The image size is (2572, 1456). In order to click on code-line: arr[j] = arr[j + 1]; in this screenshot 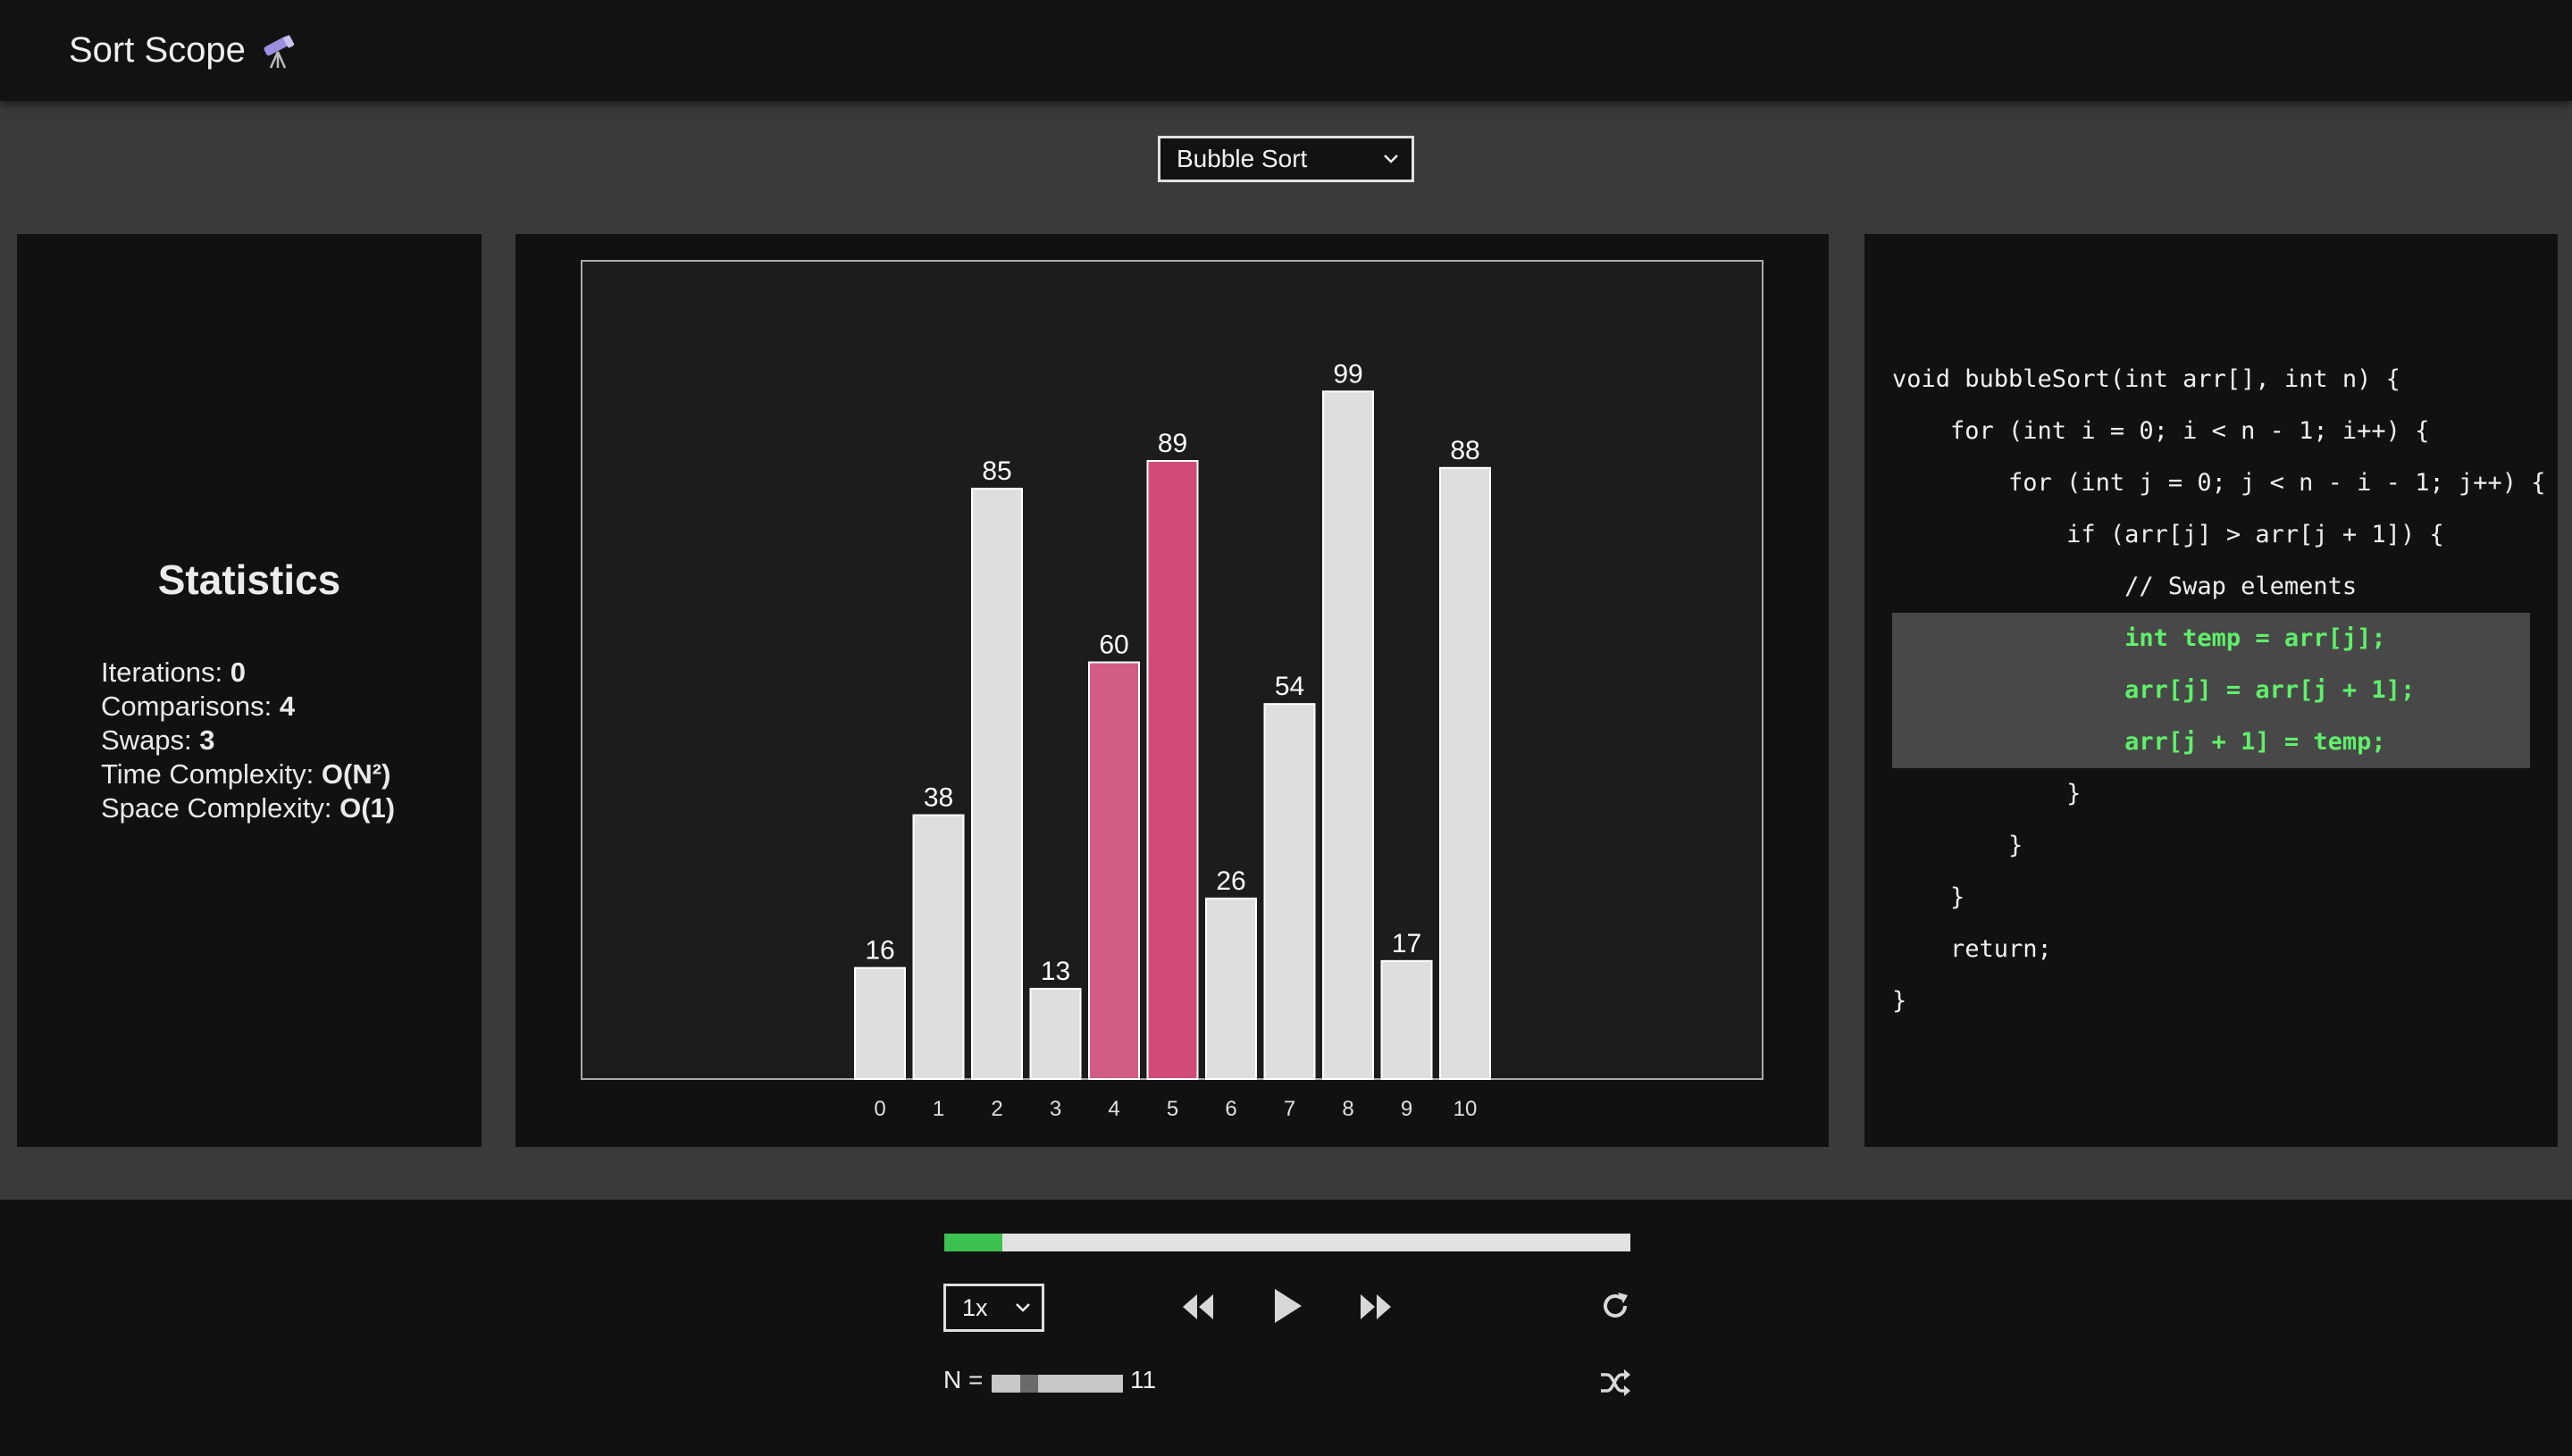, I will do `click(2211, 690)`.